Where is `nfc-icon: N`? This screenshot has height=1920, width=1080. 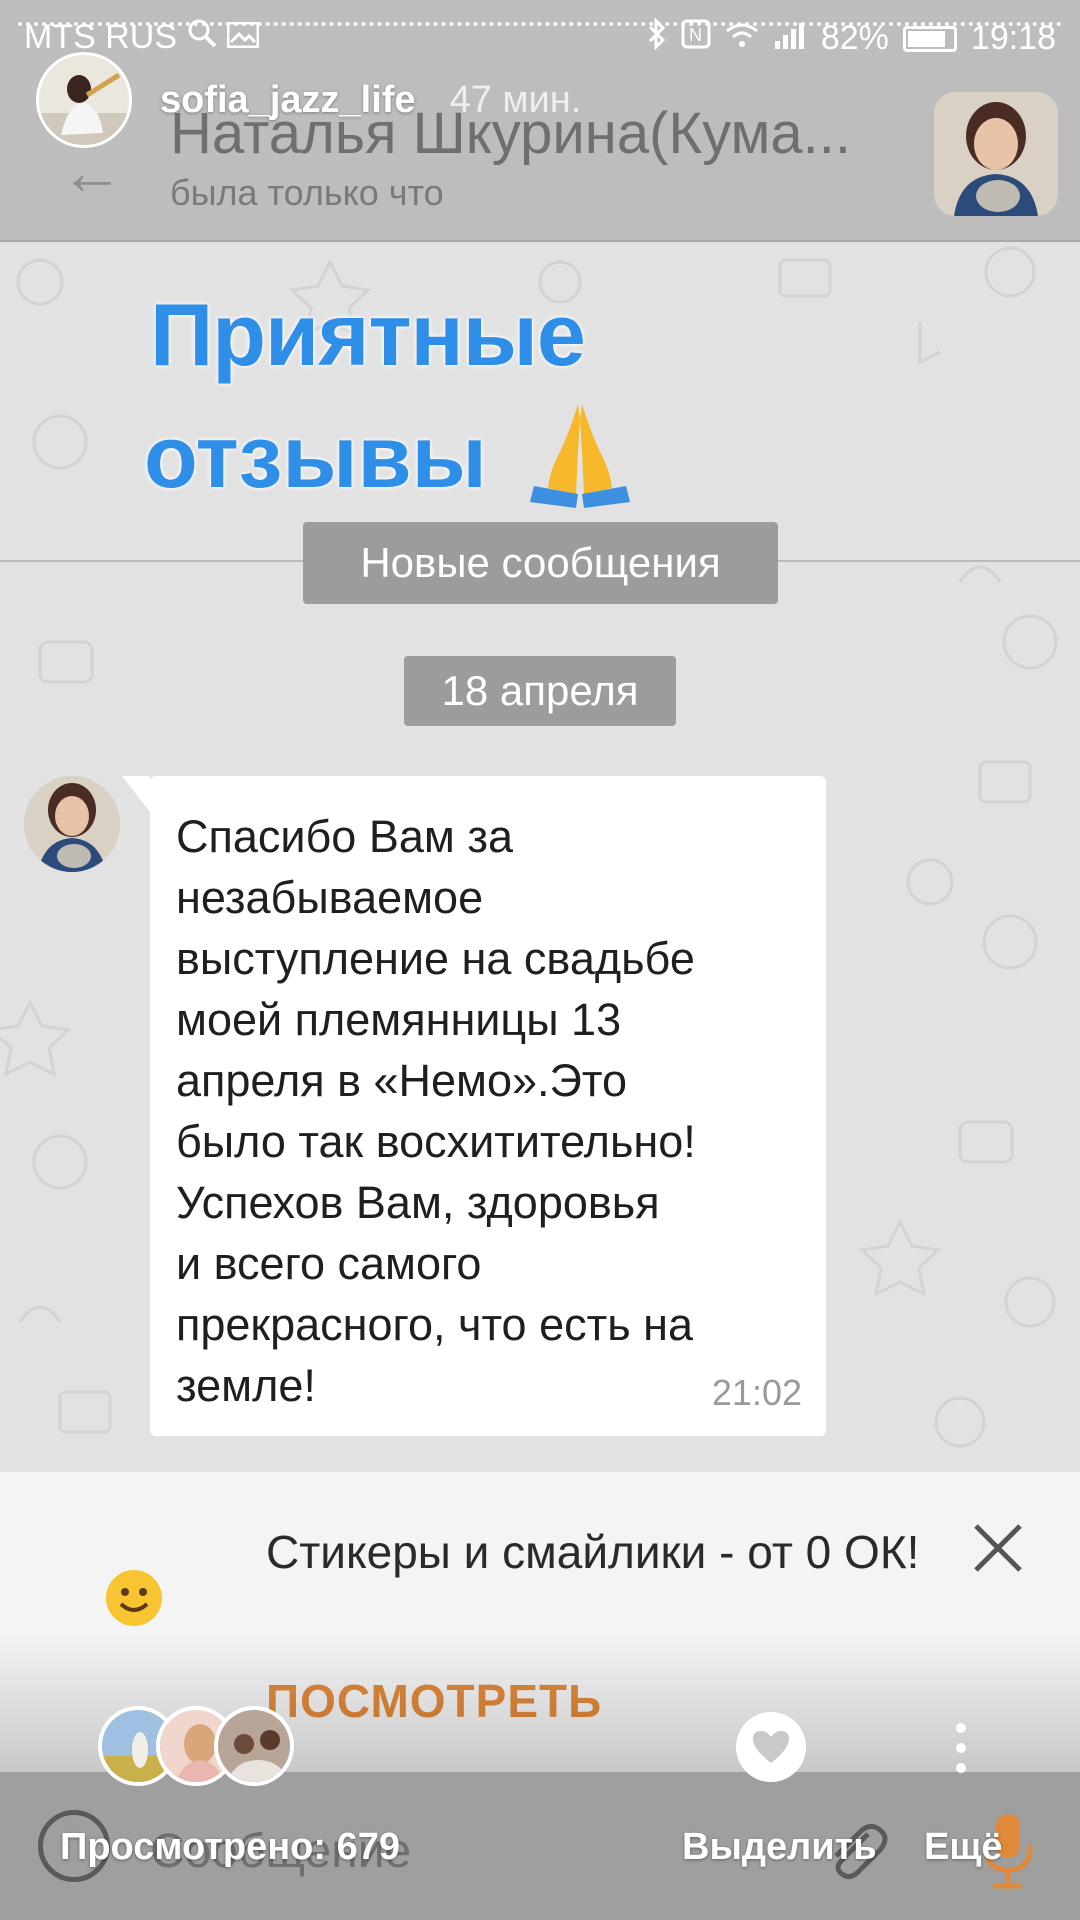 nfc-icon: N is located at coordinates (696, 38).